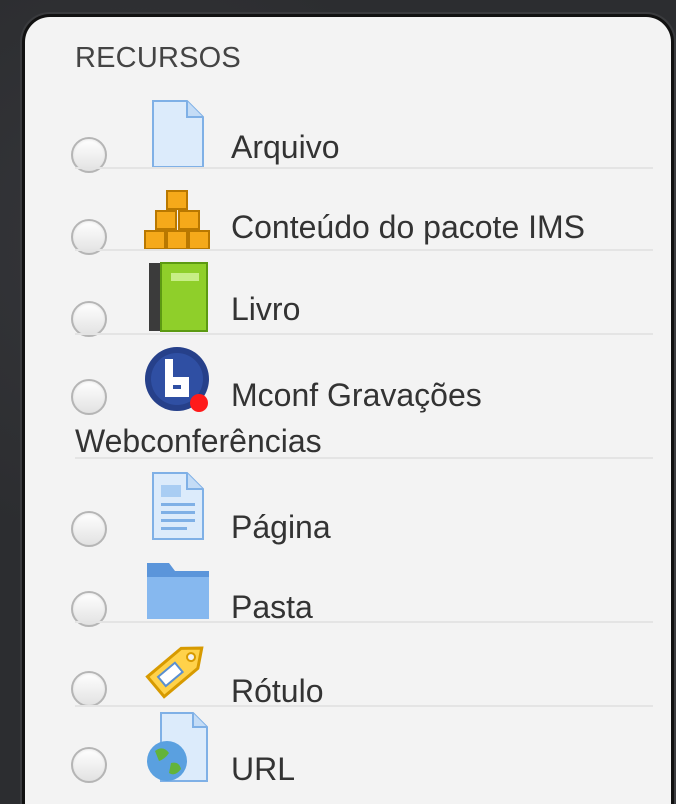 Image resolution: width=676 pixels, height=804 pixels. I want to click on label-tag-icon, so click(174, 672).